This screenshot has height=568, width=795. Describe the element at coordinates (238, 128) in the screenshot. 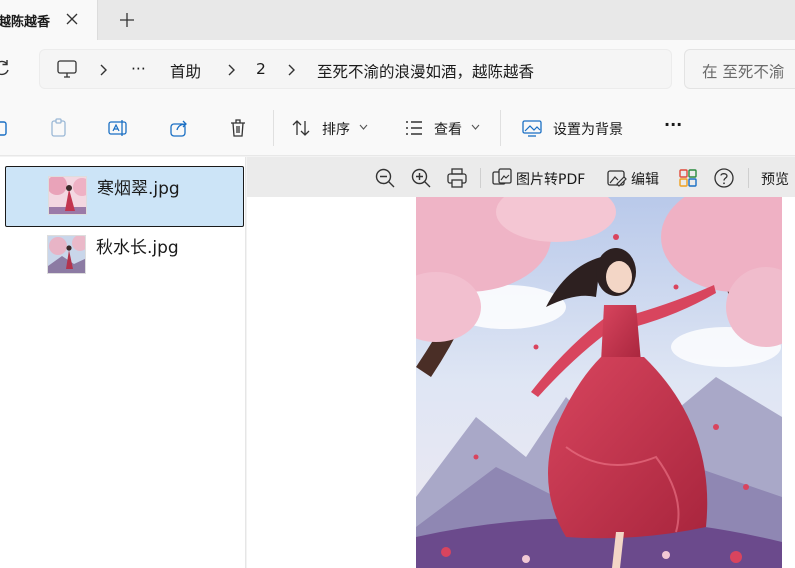

I see `delete-icon` at that location.